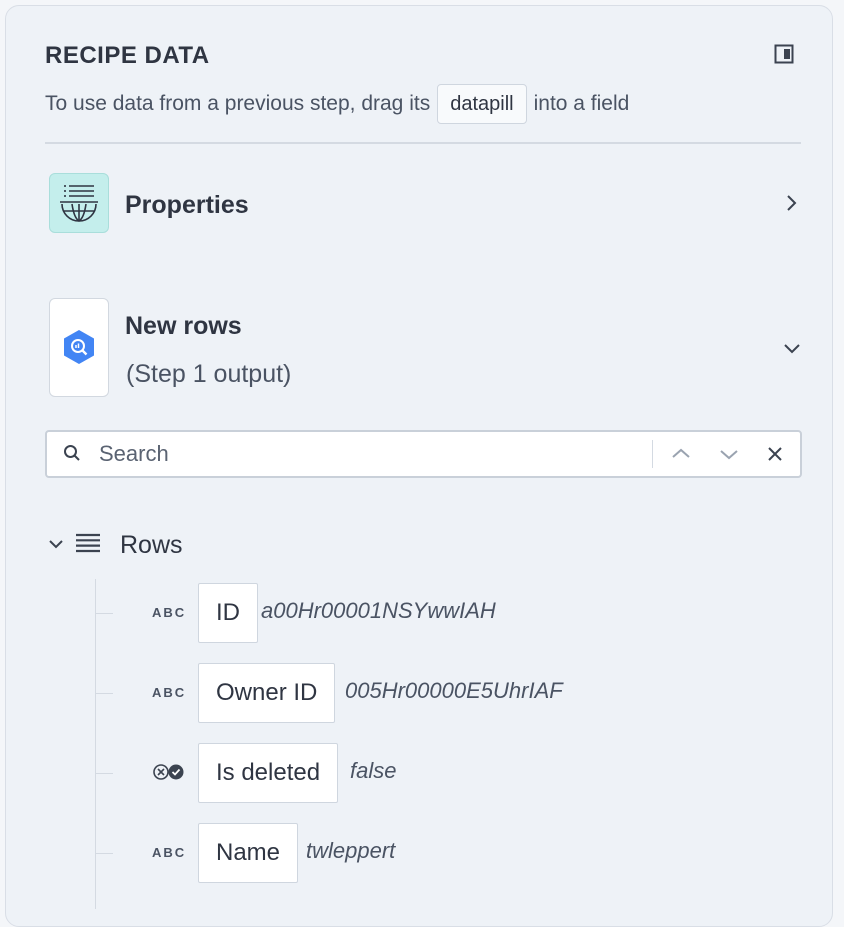  I want to click on datapill-example: datapill, so click(482, 104).